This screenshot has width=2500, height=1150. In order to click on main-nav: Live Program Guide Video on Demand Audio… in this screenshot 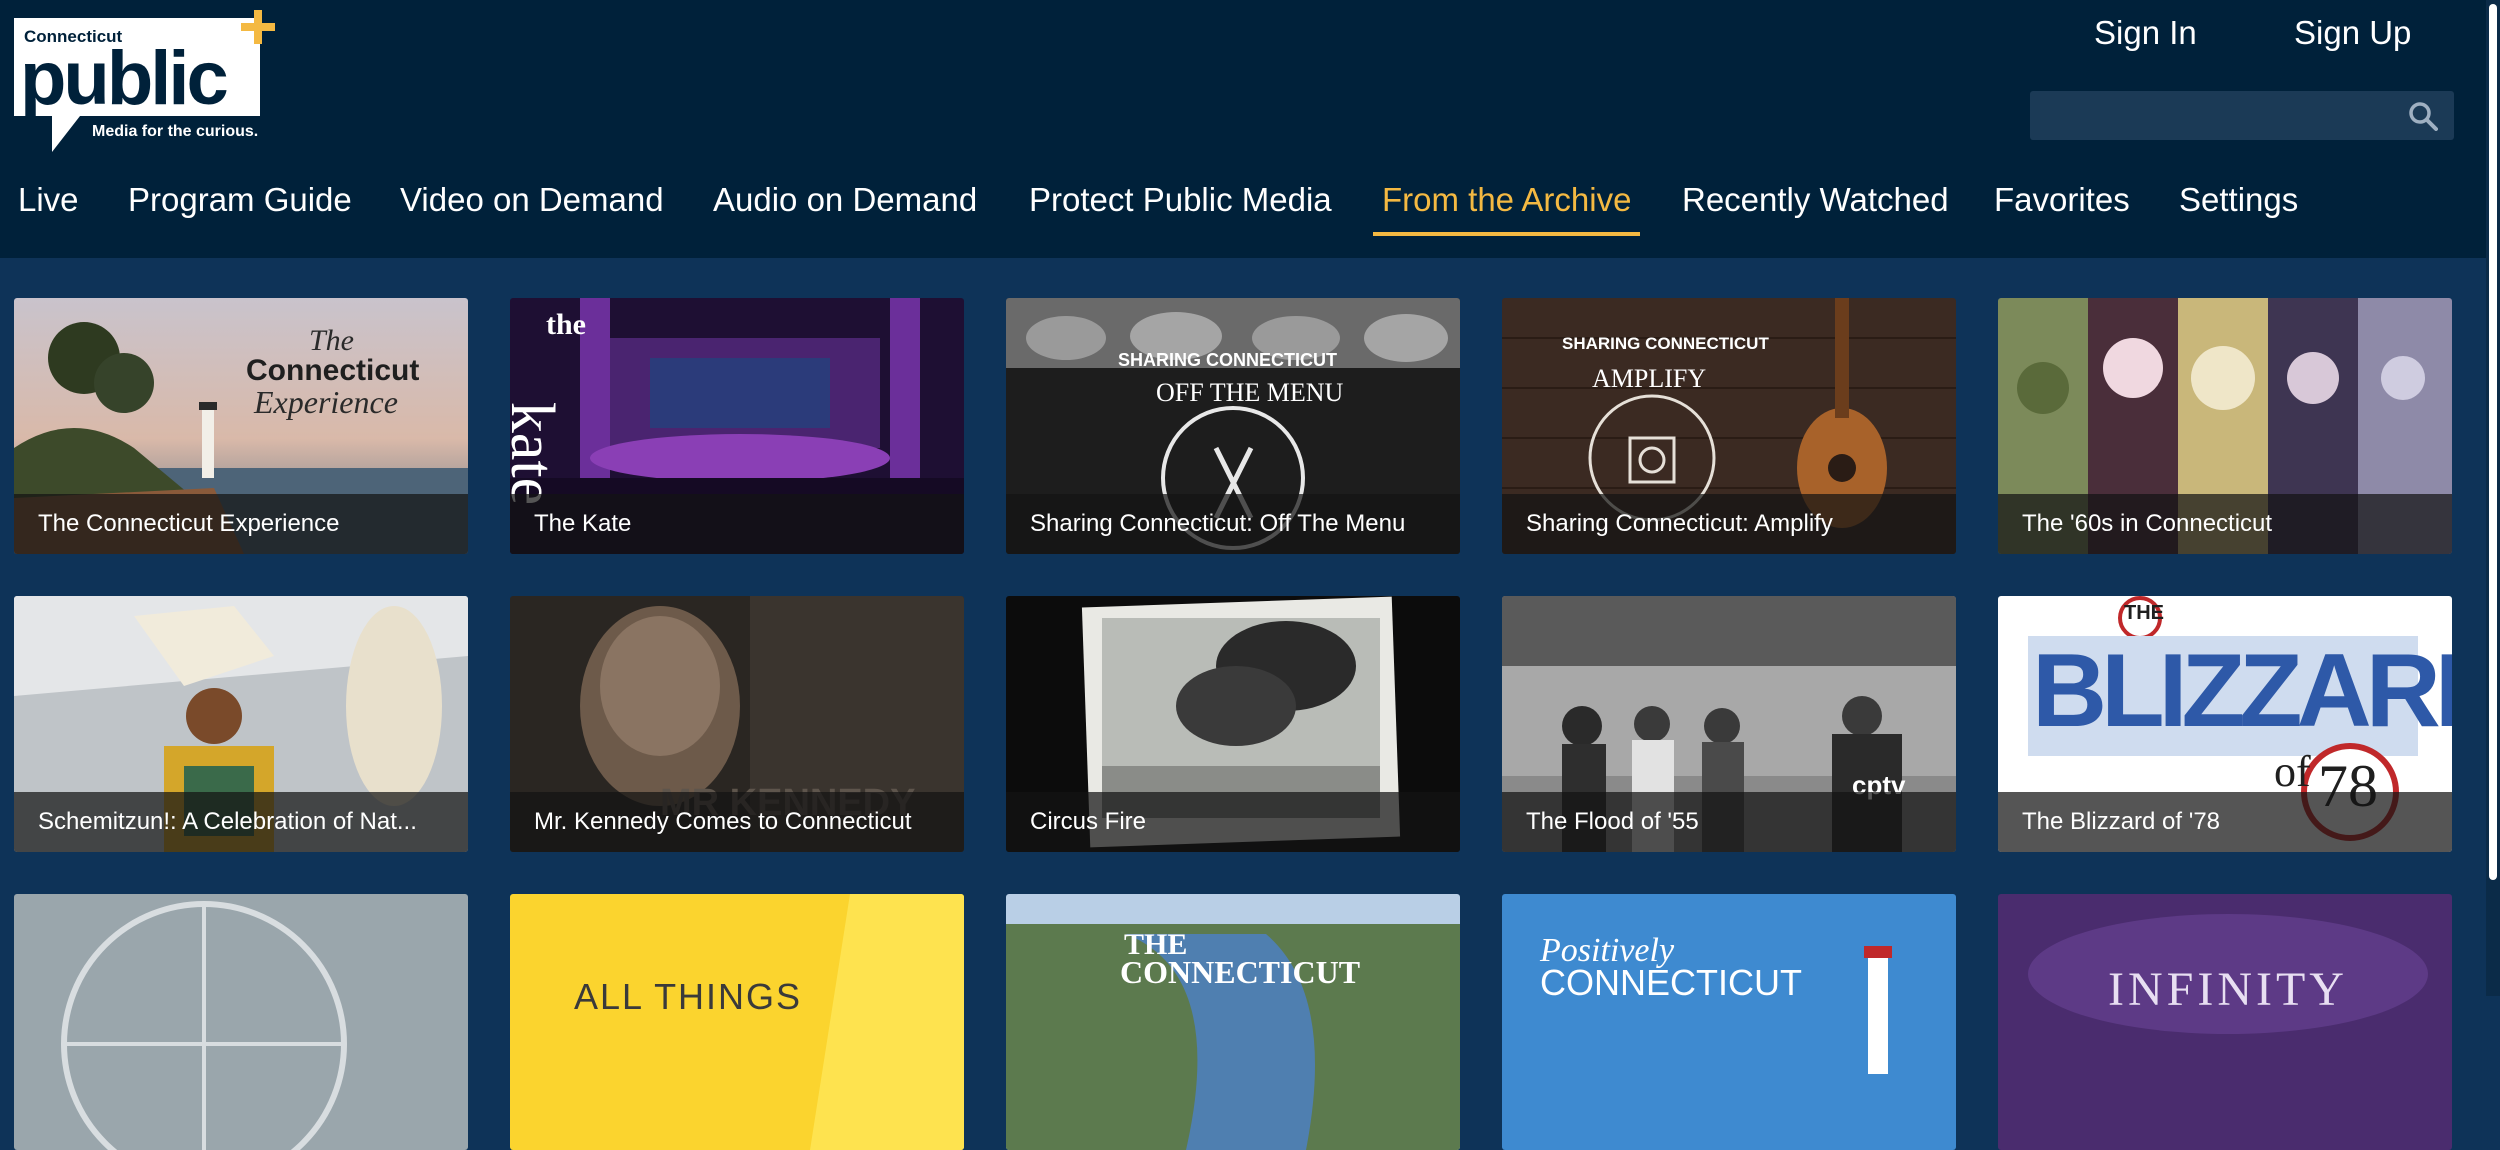, I will do `click(1243, 203)`.